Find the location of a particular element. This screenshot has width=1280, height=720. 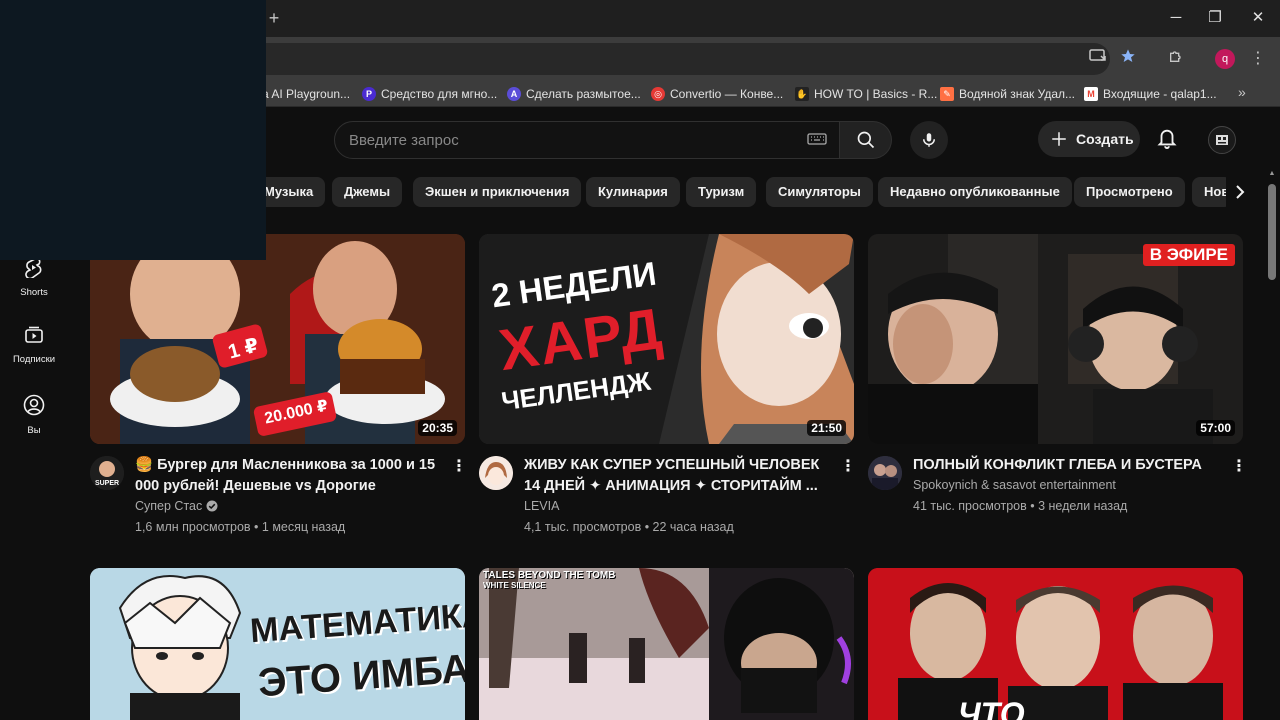

search-box is located at coordinates (587, 140).